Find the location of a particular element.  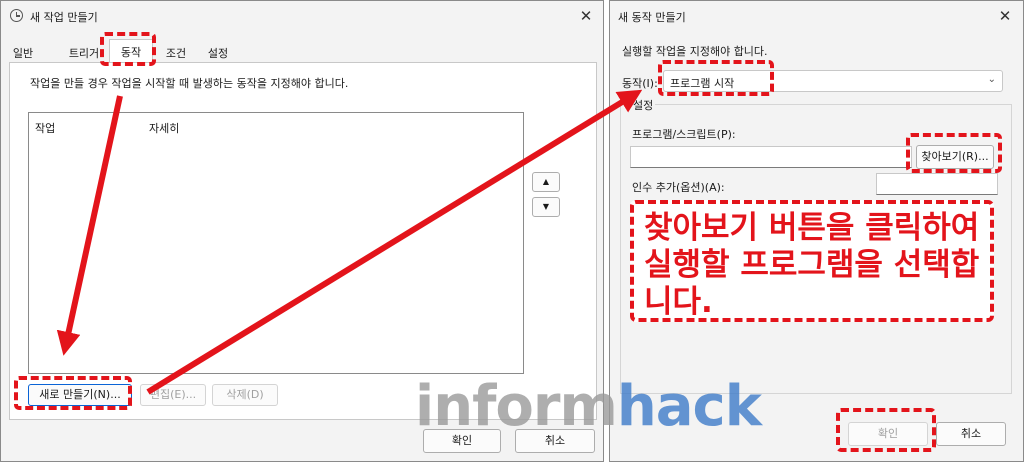

highlight-ok-button is located at coordinates (886, 430).